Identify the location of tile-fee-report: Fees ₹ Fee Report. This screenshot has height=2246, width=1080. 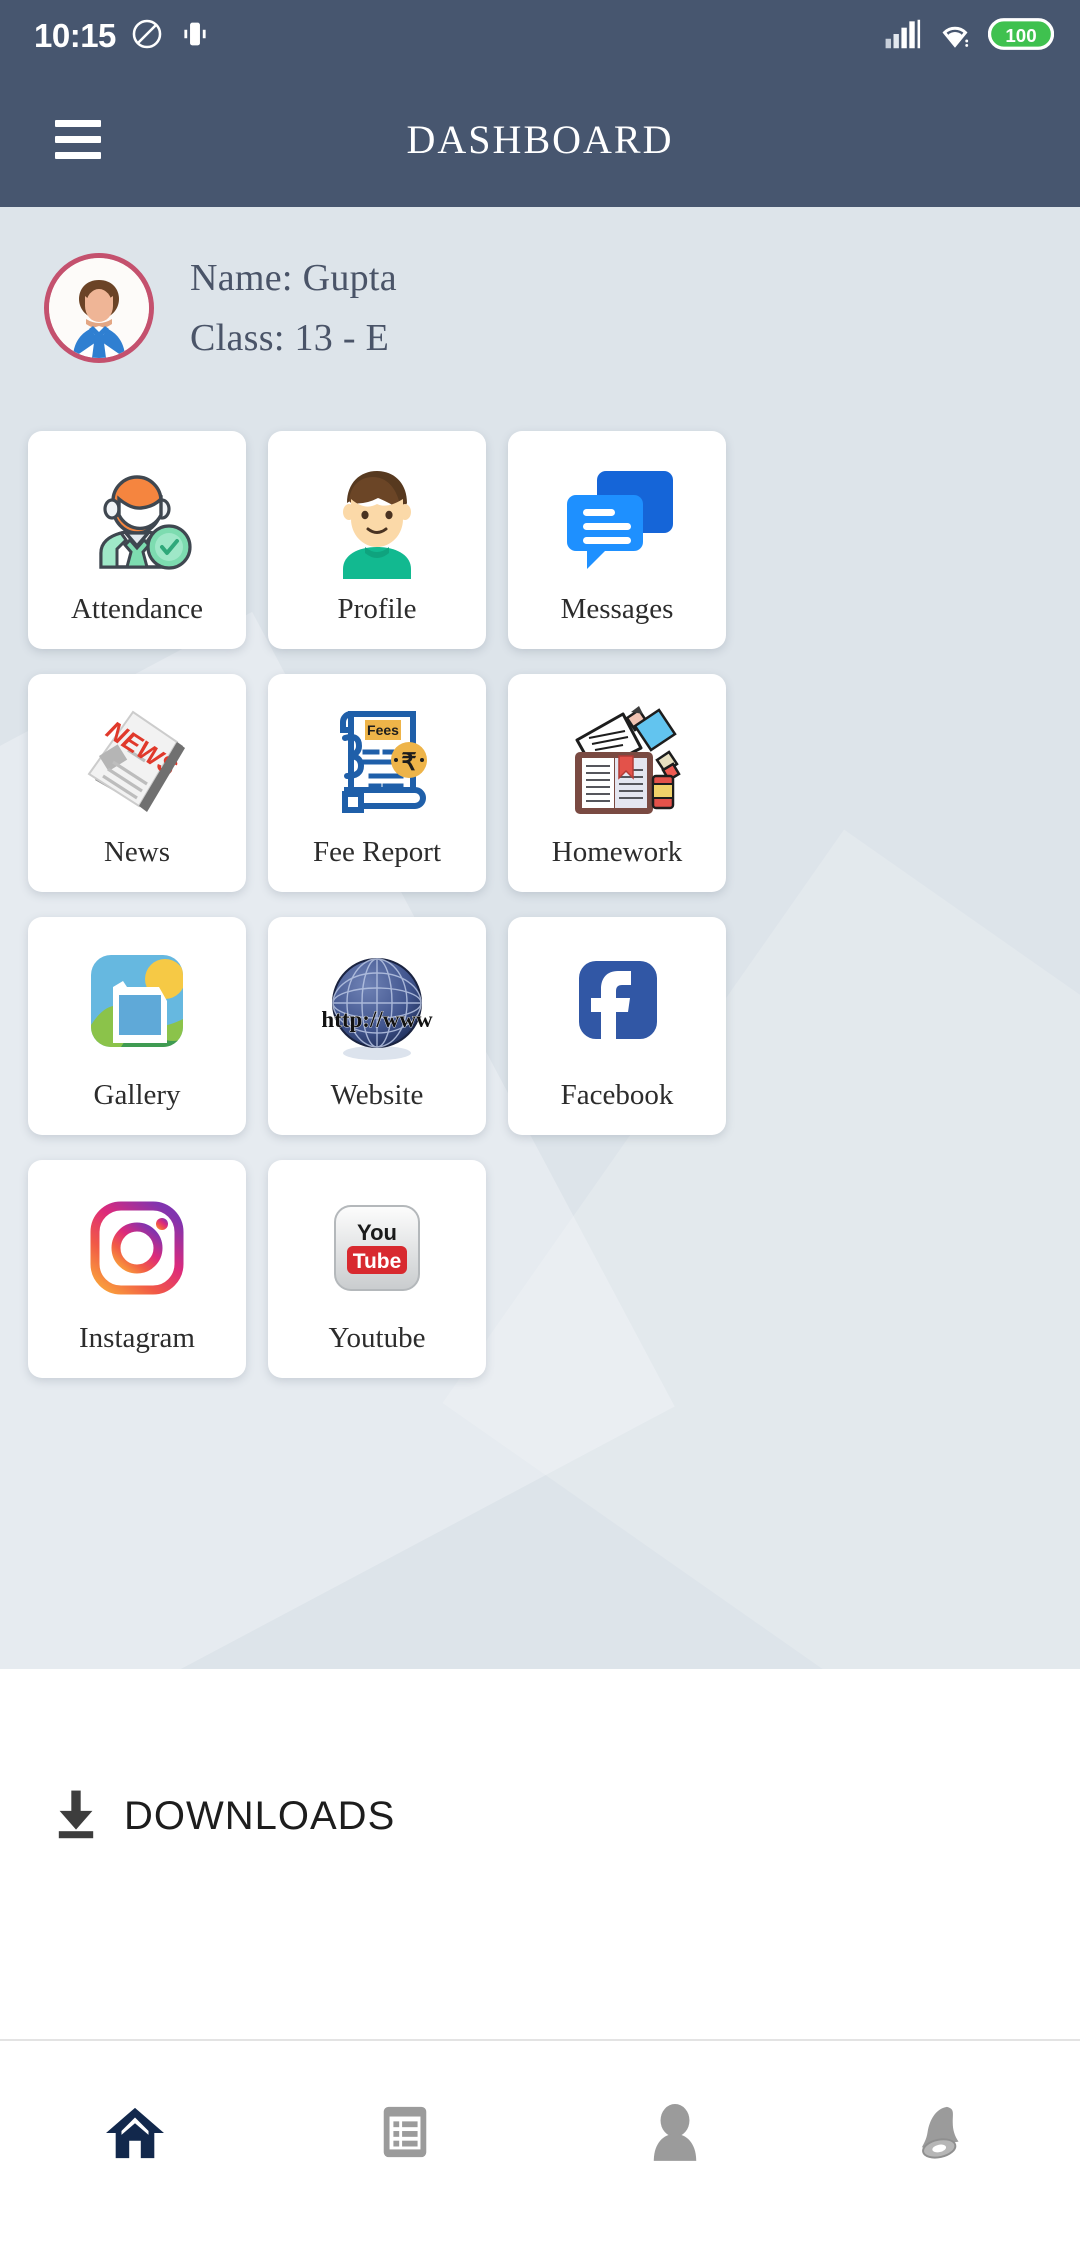
(377, 783).